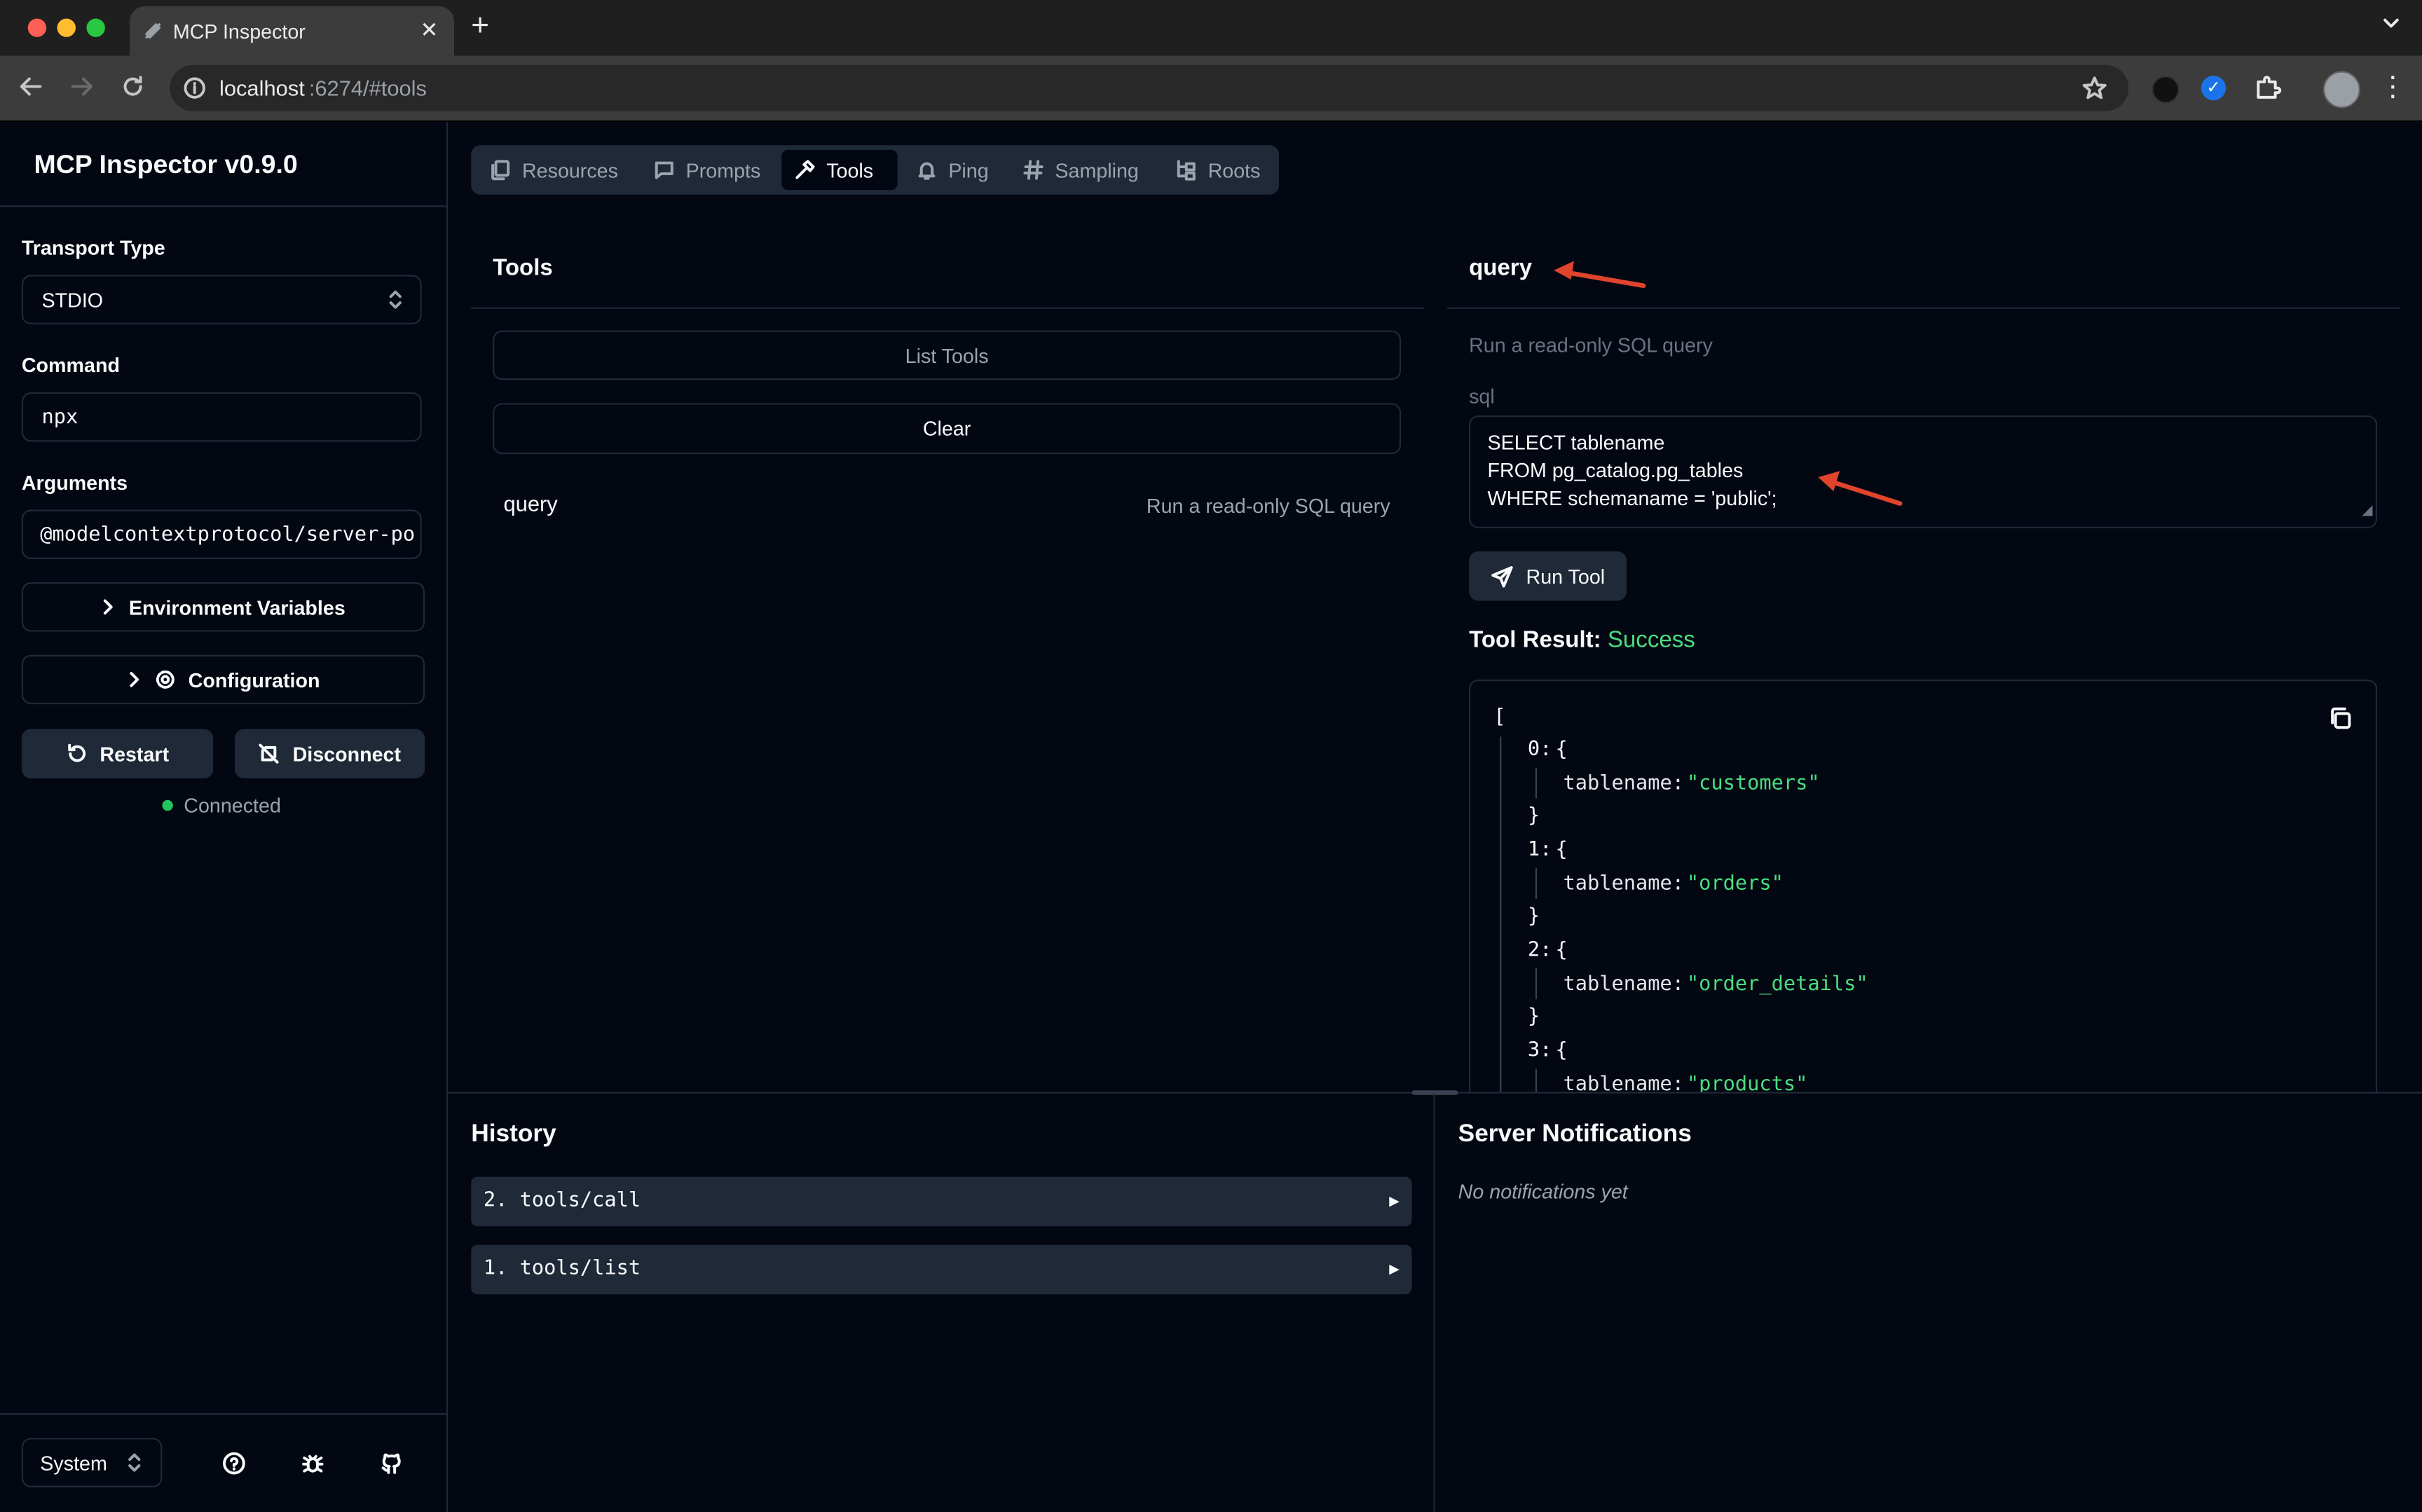 The image size is (2422, 1512). What do you see at coordinates (312, 1463) in the screenshot?
I see `bug-icon` at bounding box center [312, 1463].